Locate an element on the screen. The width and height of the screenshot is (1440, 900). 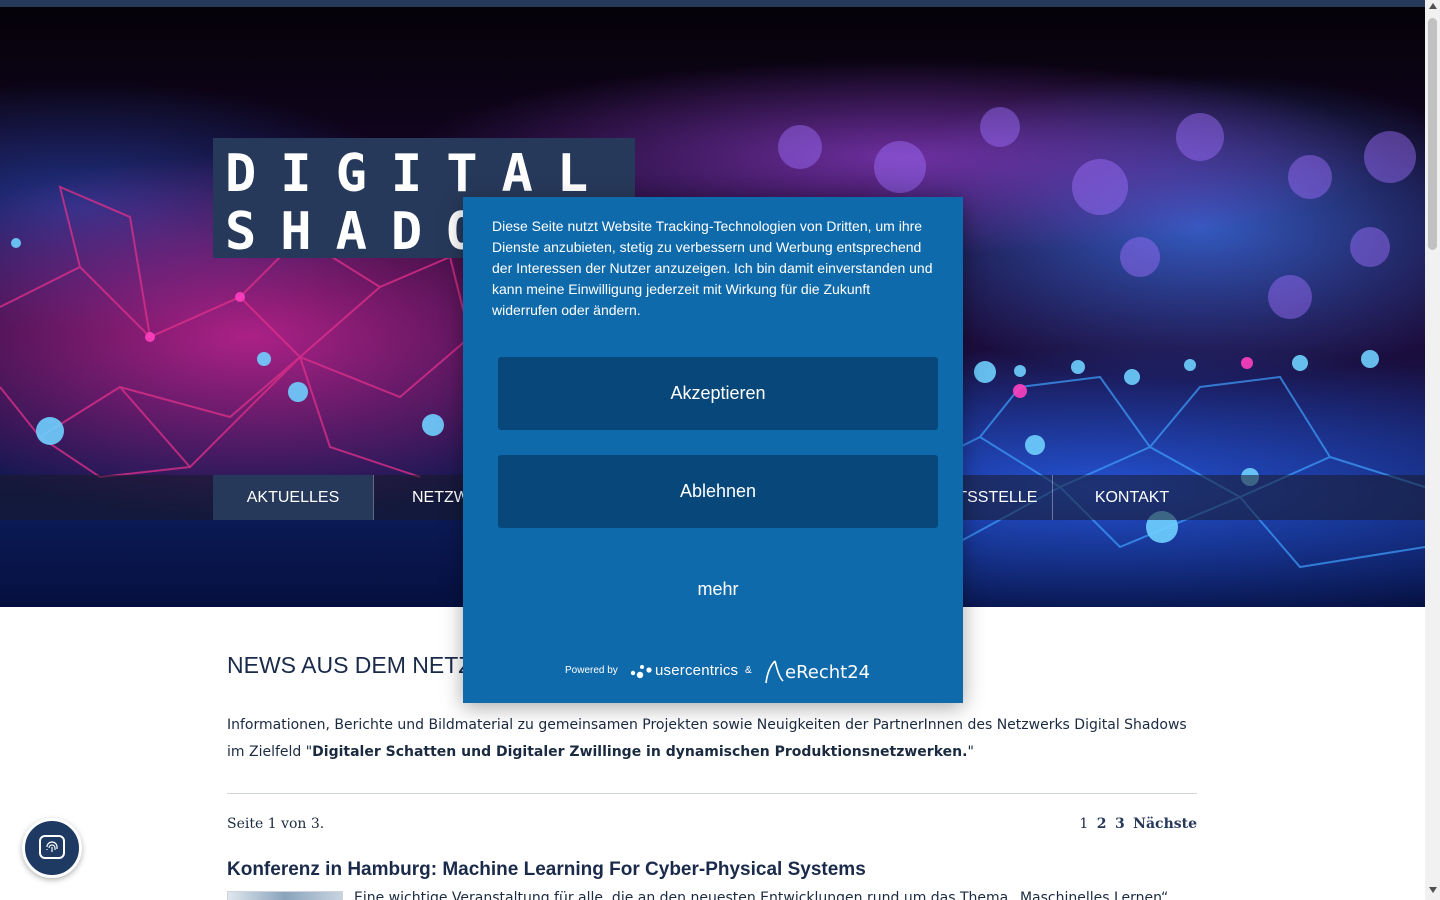
scrollbar-thumb is located at coordinates (1432, 134).